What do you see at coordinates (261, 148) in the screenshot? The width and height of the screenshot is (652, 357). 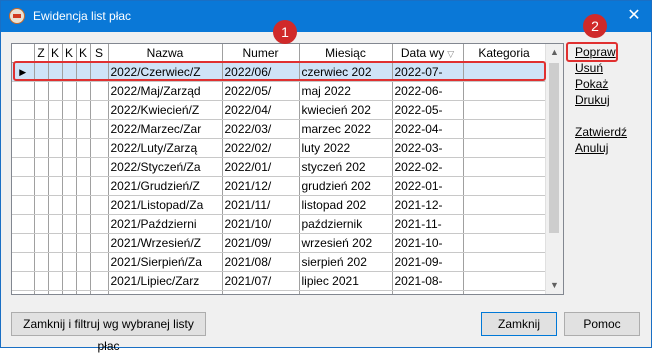 I see `table-cell: 2022/02/` at bounding box center [261, 148].